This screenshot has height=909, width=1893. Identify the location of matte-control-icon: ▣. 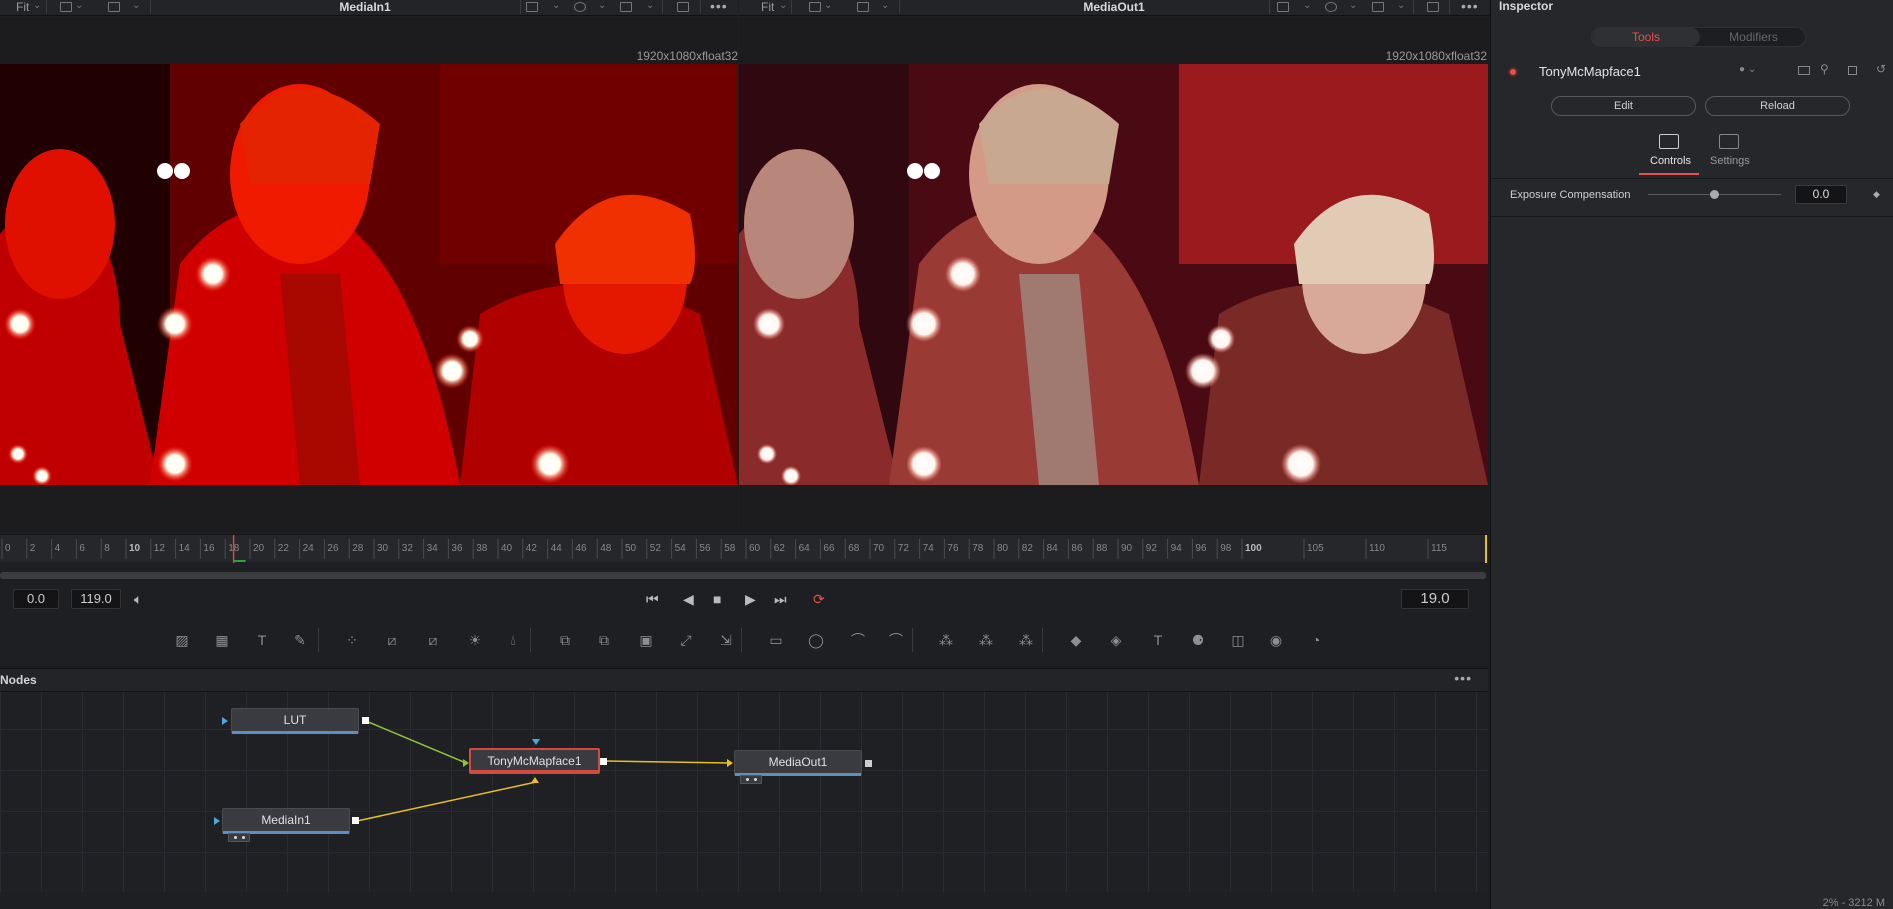
(646, 640).